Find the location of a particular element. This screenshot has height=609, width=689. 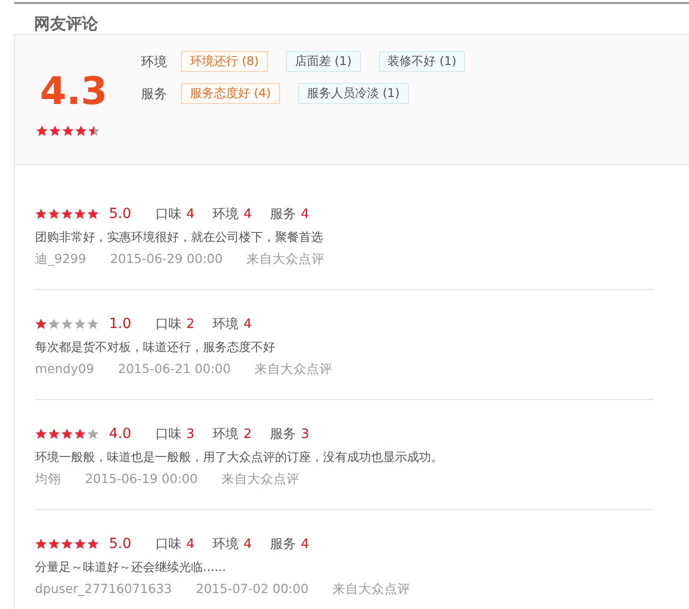

reviewer-name: 迪_9299 is located at coordinates (60, 259).